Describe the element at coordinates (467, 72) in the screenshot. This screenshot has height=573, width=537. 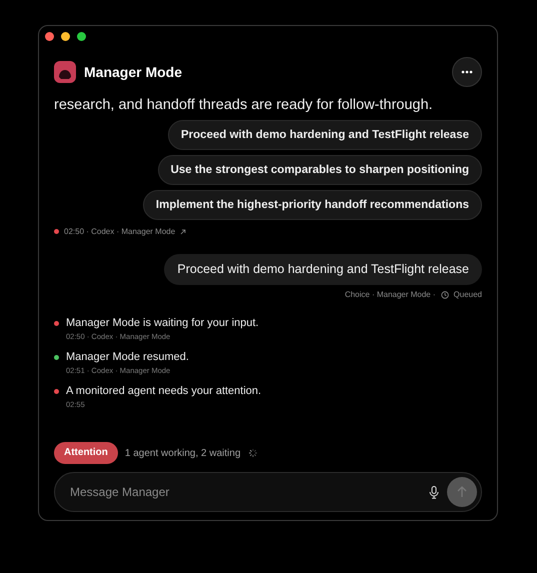
I see `more-icon` at that location.